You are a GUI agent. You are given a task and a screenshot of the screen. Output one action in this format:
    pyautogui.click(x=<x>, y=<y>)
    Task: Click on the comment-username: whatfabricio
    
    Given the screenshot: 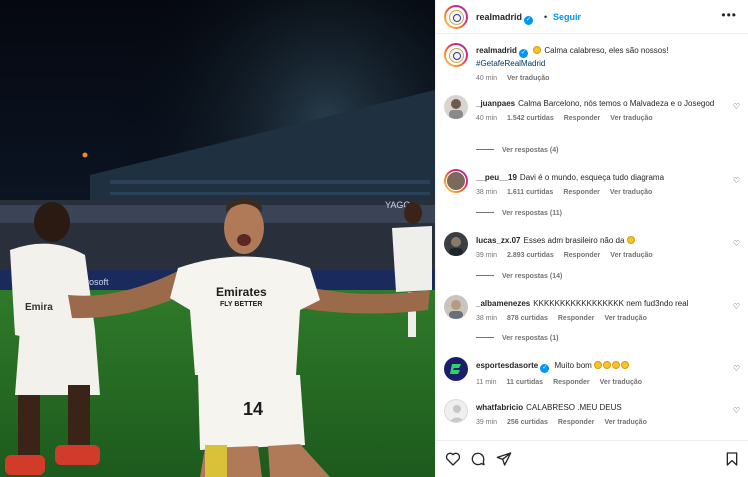 What is the action you would take?
    pyautogui.click(x=499, y=407)
    